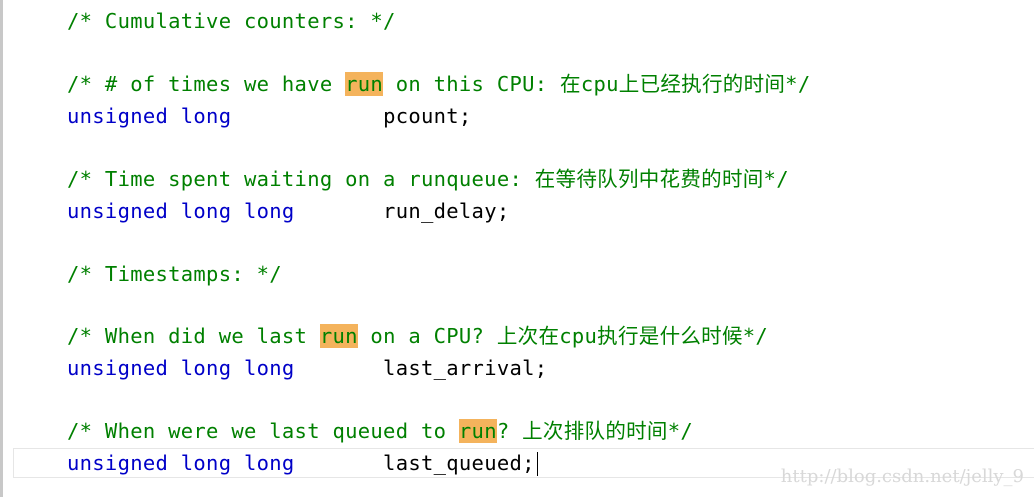 The height and width of the screenshot is (497, 1034). I want to click on code-line: unsigned long long last_queued;, so click(302, 463).